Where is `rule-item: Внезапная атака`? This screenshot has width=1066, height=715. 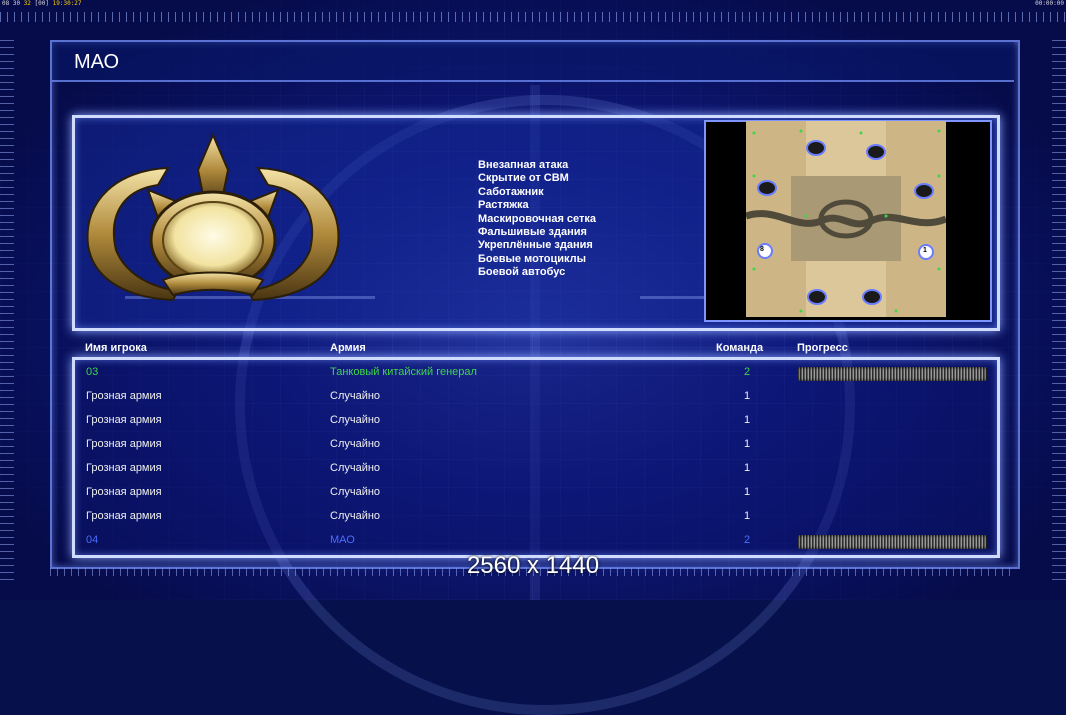
rule-item: Внезапная атака is located at coordinates (523, 165).